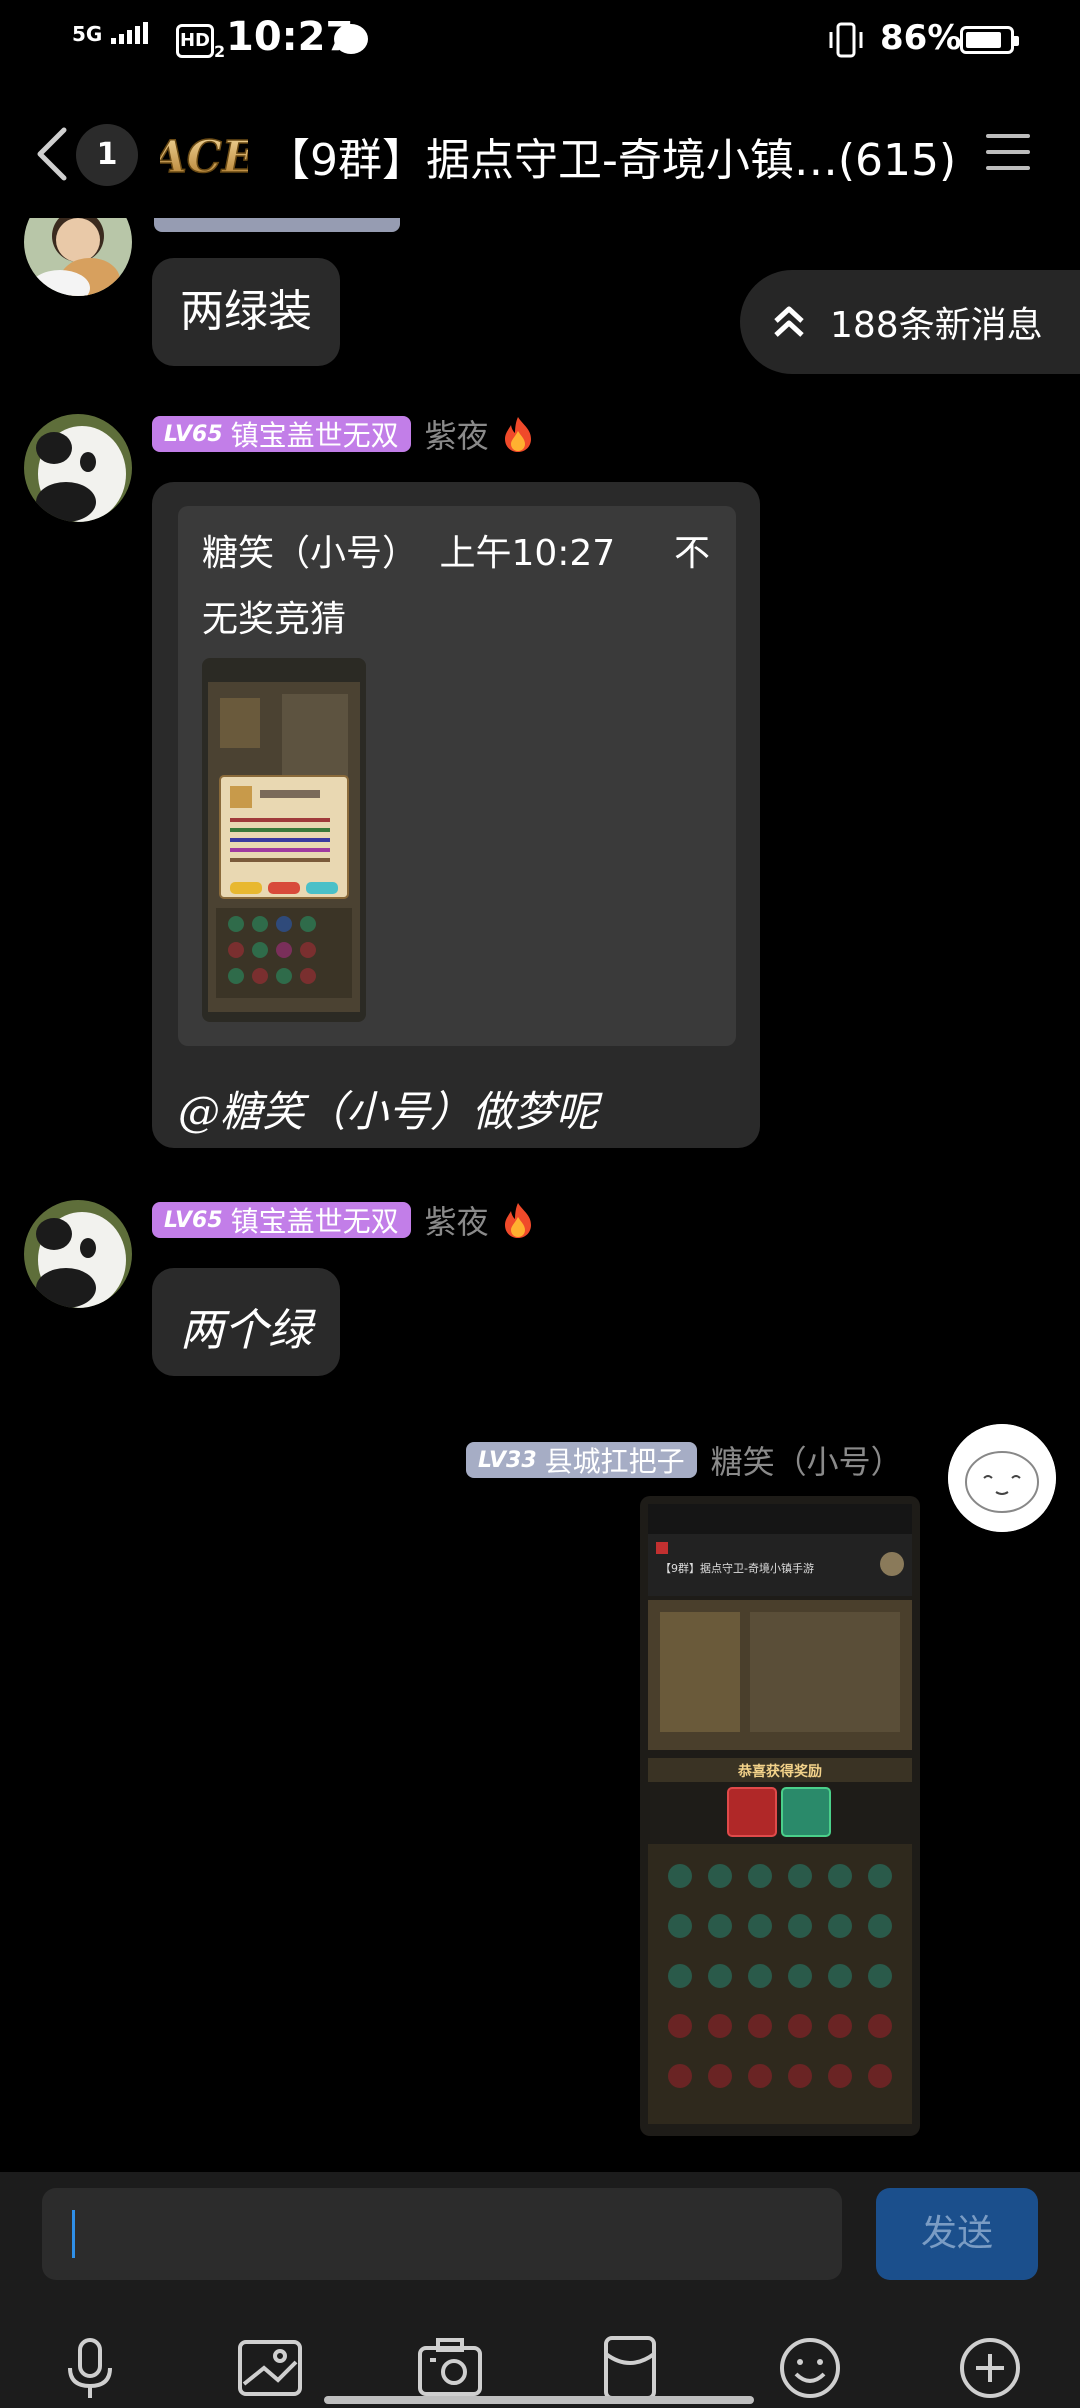  Describe the element at coordinates (246, 1330) in the screenshot. I see `message-text: 两个绿` at that location.